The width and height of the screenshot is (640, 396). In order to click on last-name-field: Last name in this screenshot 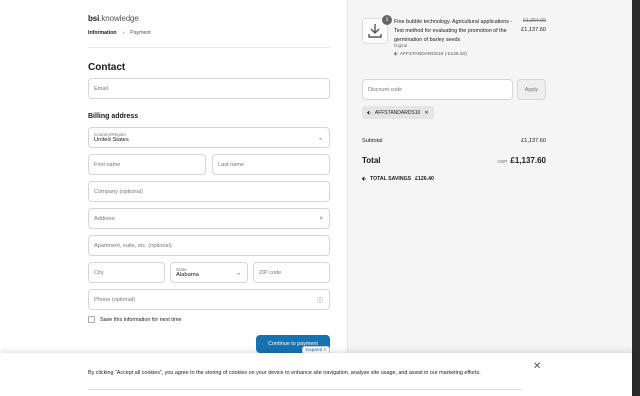, I will do `click(271, 164)`.